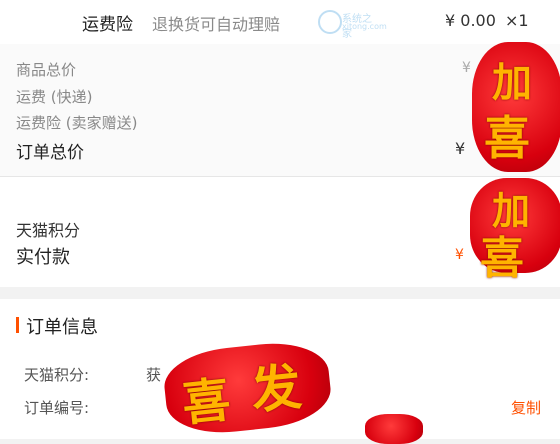 Image resolution: width=560 pixels, height=444 pixels. Describe the element at coordinates (502, 258) in the screenshot. I see `sticker-mid-char-2: 喜` at that location.